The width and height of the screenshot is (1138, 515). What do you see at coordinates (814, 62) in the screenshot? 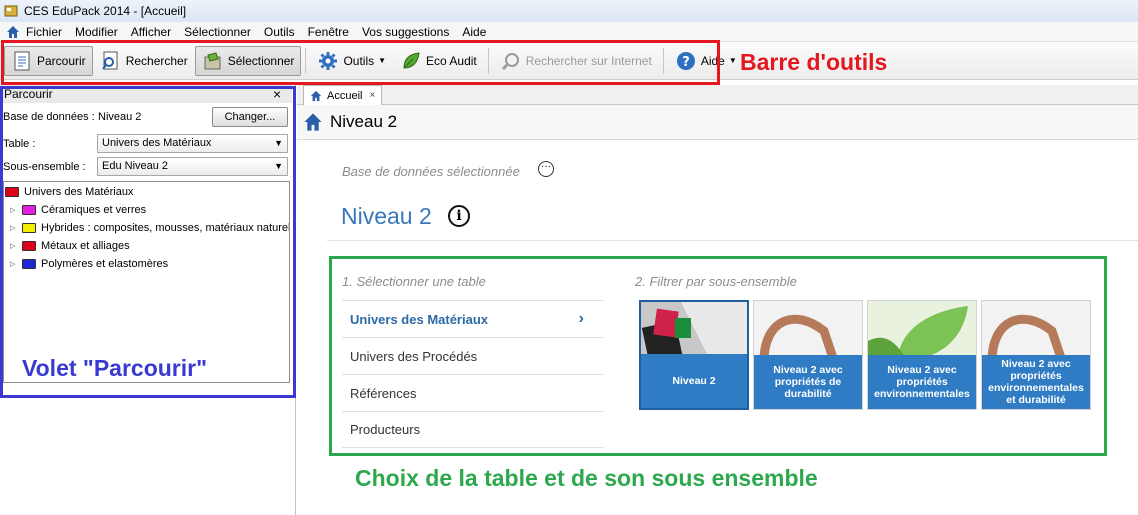
I see `toolbar-annotation-label: Barre d'outils` at bounding box center [814, 62].